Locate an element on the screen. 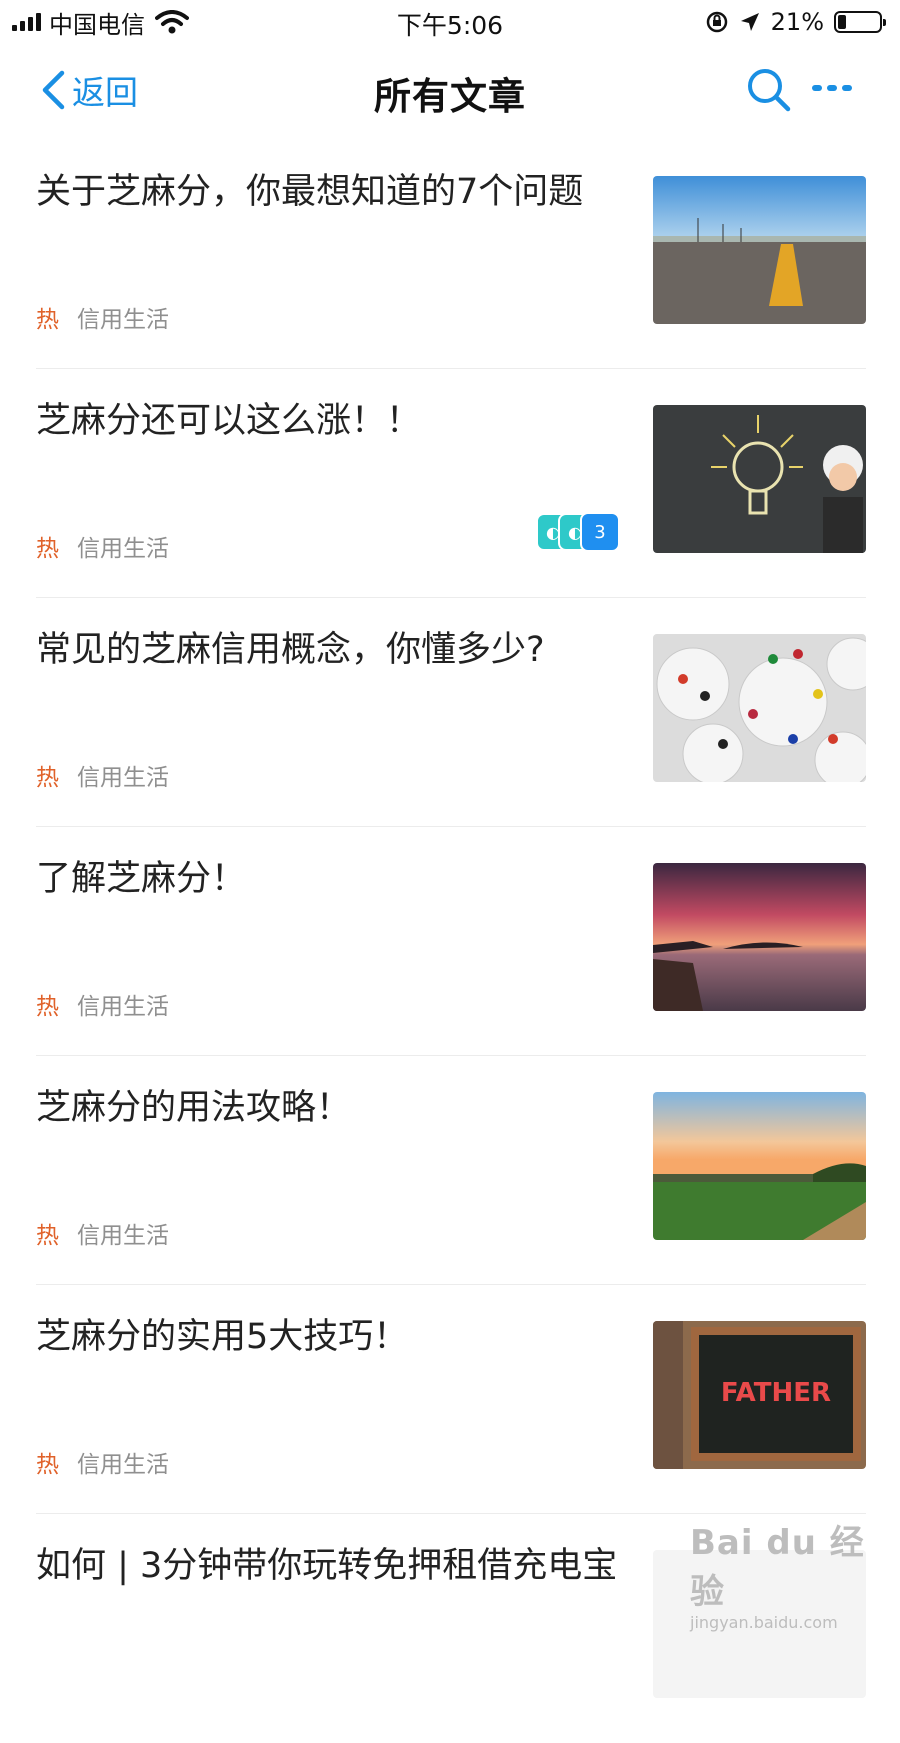 This screenshot has width=900, height=1743. battery-percent: 21% is located at coordinates (797, 22).